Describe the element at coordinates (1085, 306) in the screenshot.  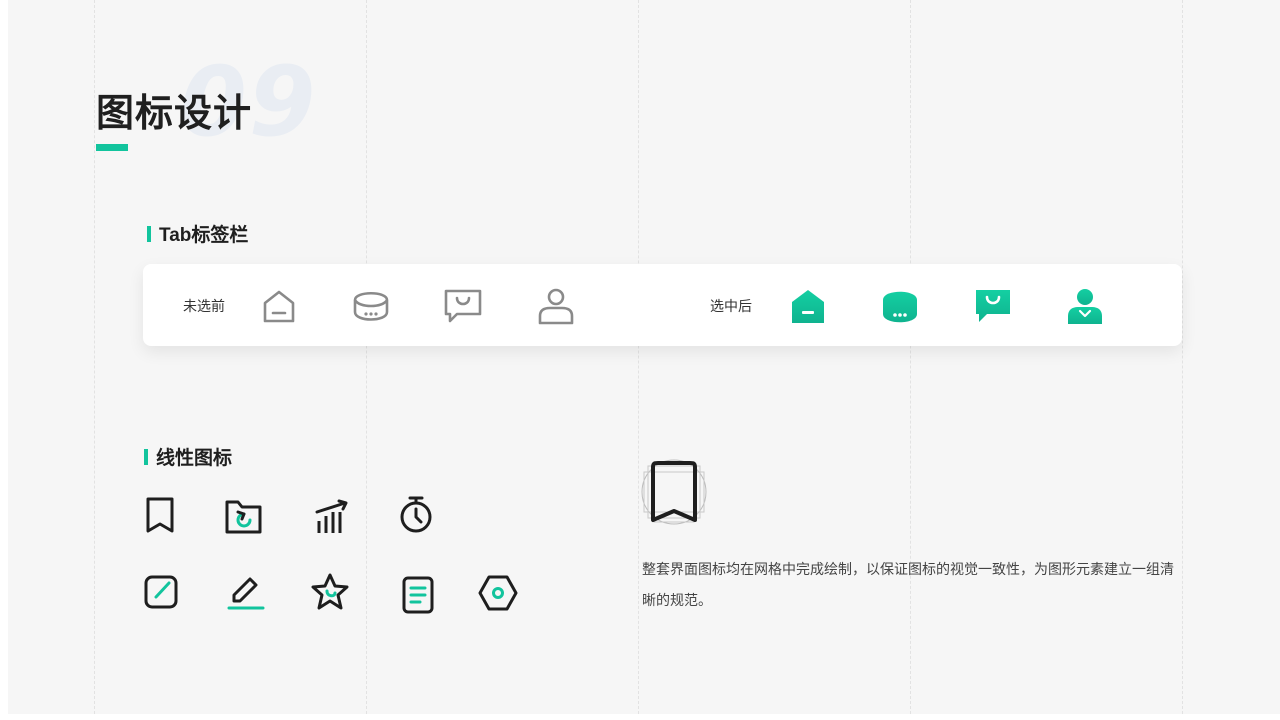
I see `user-filled-icon` at that location.